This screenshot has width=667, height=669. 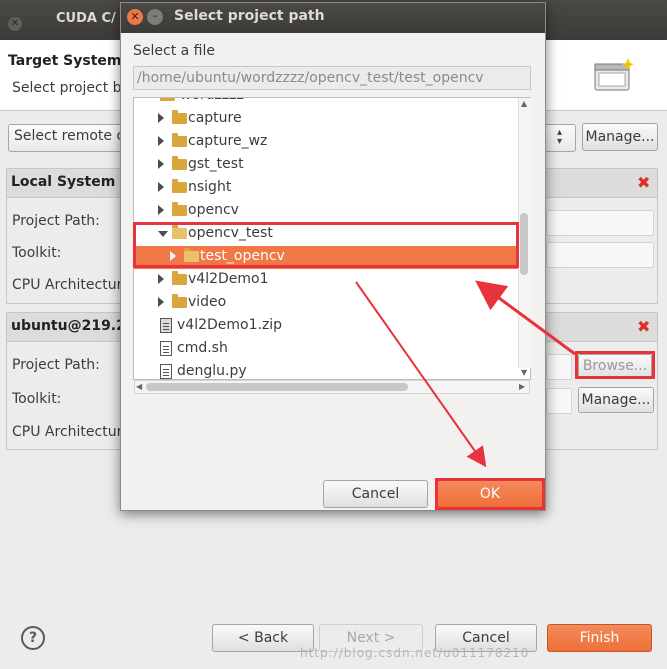 What do you see at coordinates (86, 18) in the screenshot?
I see `window-title: CUDA C/` at bounding box center [86, 18].